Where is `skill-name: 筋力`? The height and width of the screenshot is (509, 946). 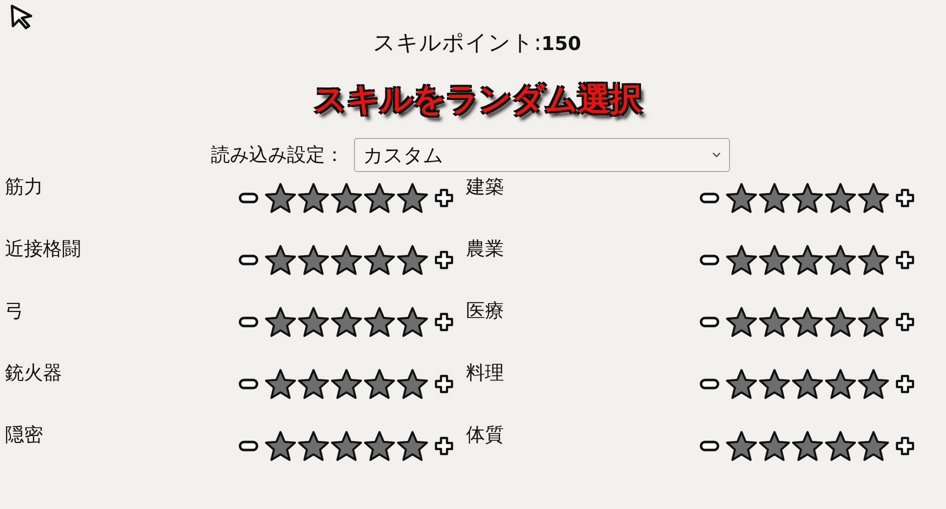
skill-name: 筋力 is located at coordinates (24, 187).